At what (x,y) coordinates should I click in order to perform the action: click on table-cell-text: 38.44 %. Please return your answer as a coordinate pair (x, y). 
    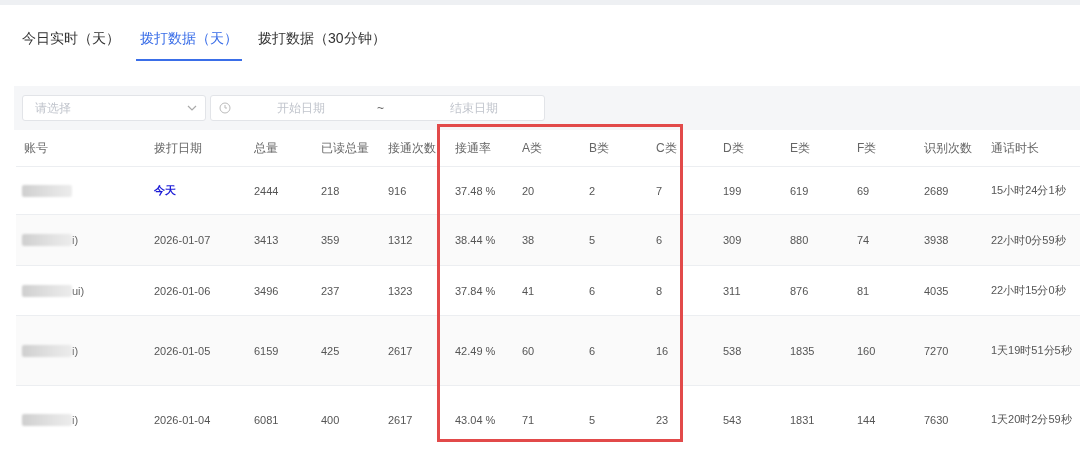
    Looking at the image, I should click on (475, 240).